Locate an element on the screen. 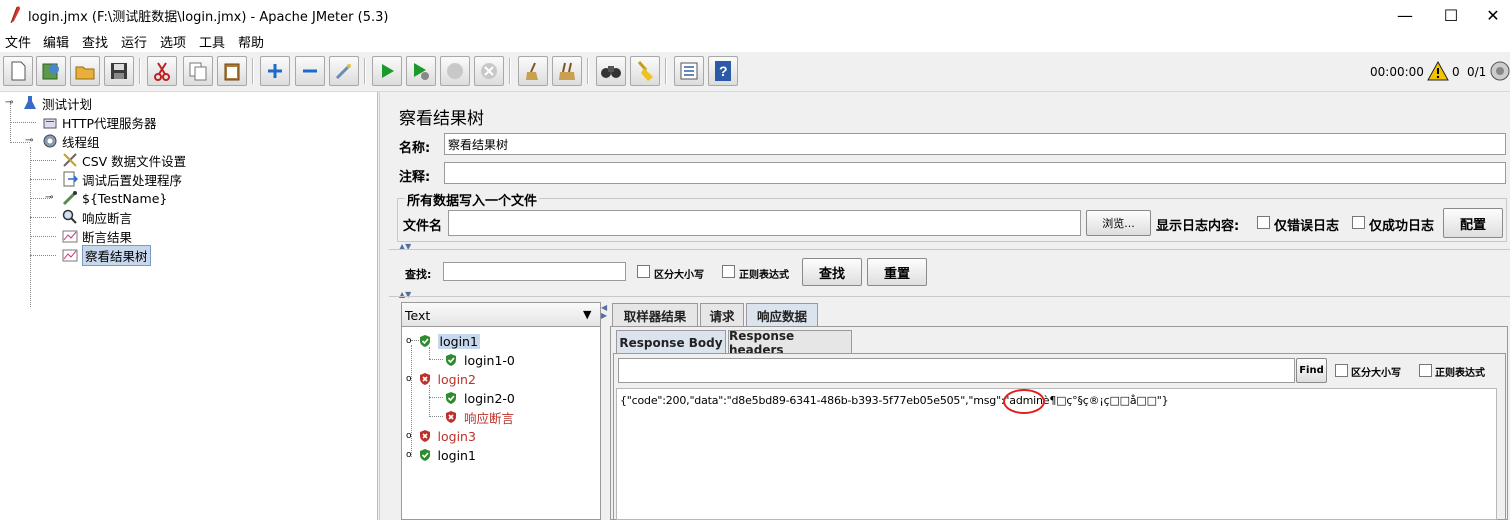 The height and width of the screenshot is (520, 1510). jmeter-feather-icon is located at coordinates (15, 15).